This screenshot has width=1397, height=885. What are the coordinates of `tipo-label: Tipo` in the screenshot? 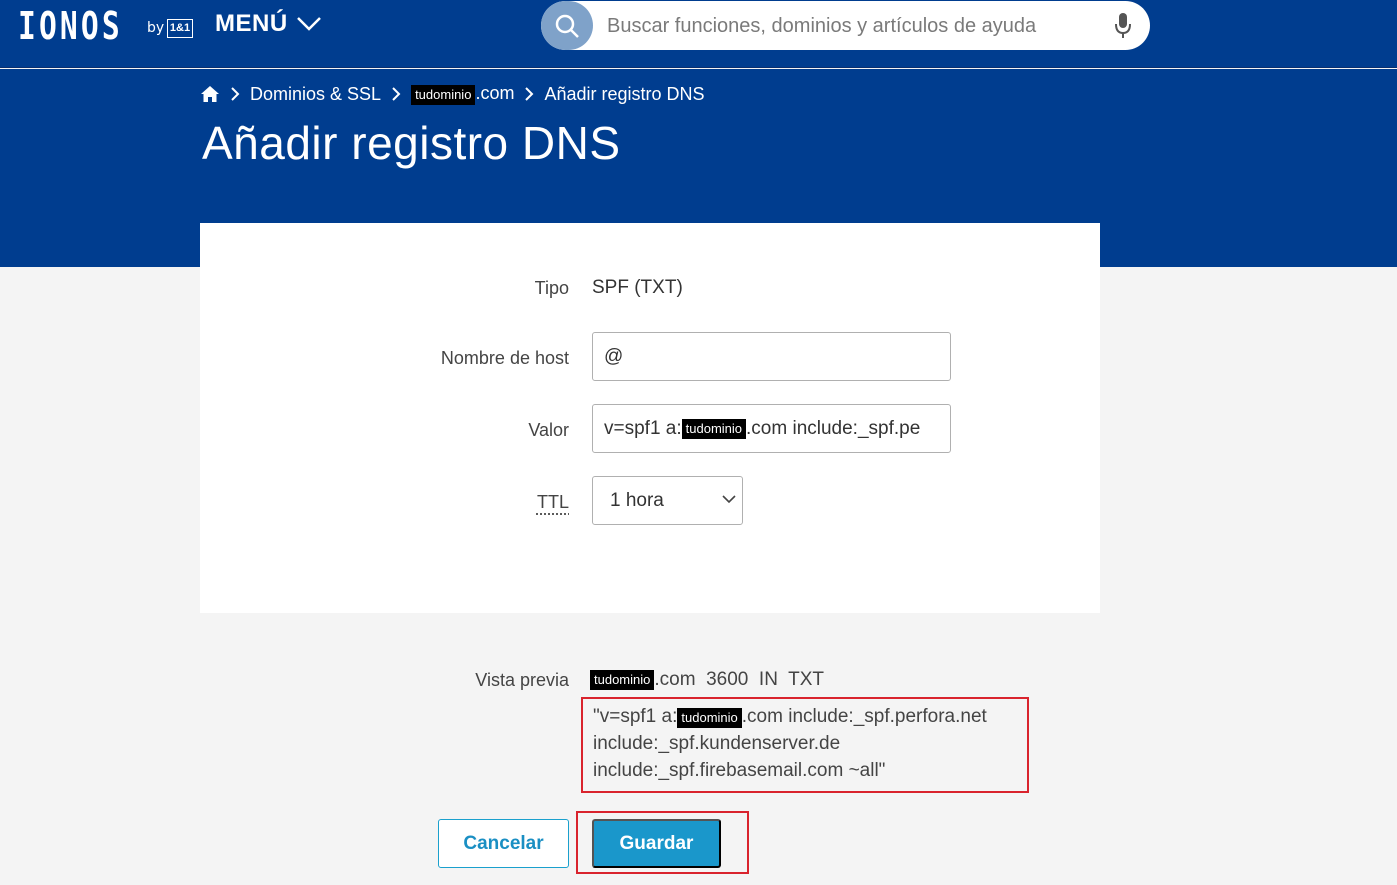 It's located at (551, 288).